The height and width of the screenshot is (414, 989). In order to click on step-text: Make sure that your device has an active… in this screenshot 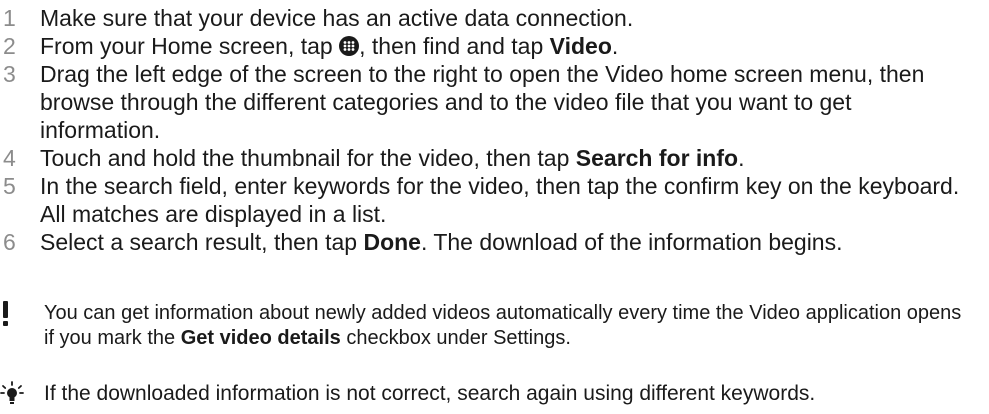, I will do `click(337, 18)`.